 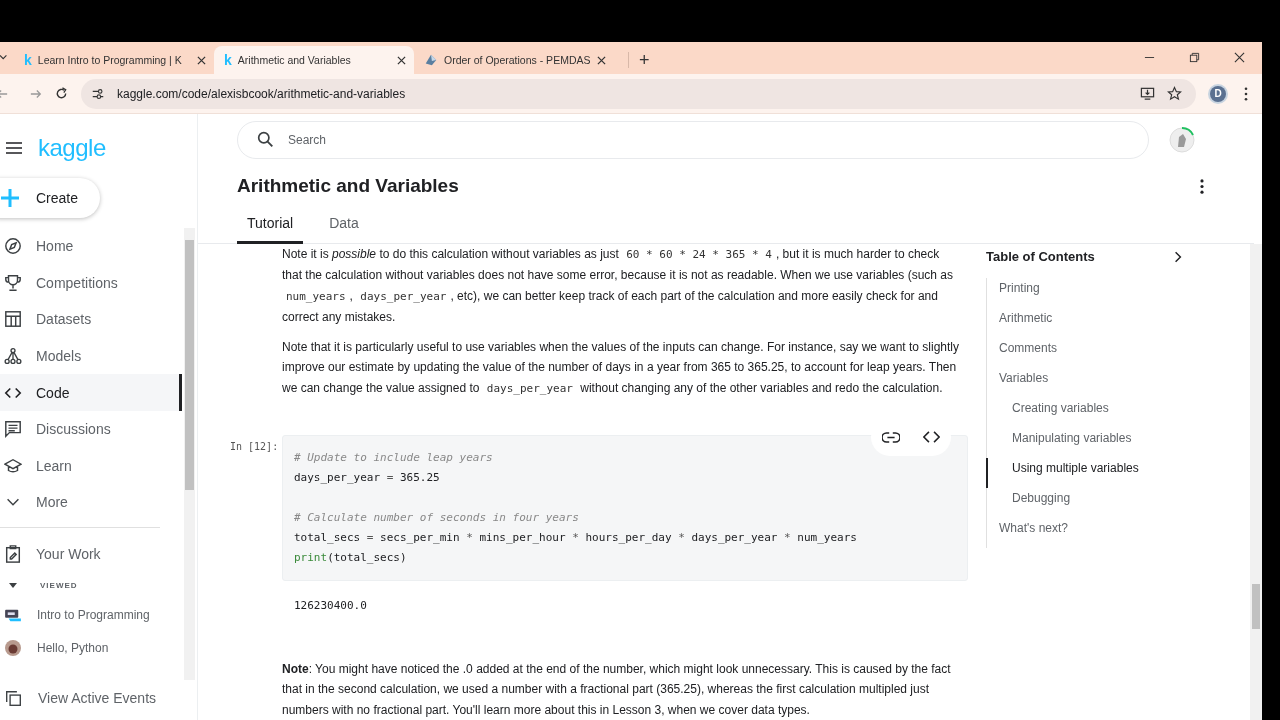 What do you see at coordinates (367, 478) in the screenshot?
I see `code-line: days_per_year = 365.25` at bounding box center [367, 478].